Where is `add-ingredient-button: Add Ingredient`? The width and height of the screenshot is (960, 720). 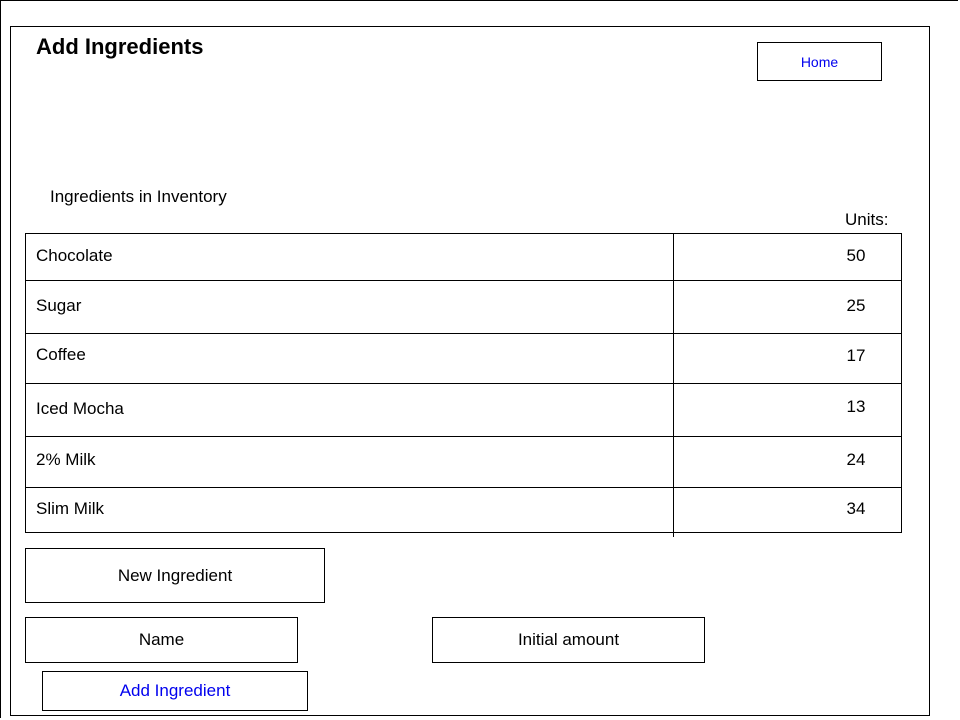 add-ingredient-button: Add Ingredient is located at coordinates (175, 691).